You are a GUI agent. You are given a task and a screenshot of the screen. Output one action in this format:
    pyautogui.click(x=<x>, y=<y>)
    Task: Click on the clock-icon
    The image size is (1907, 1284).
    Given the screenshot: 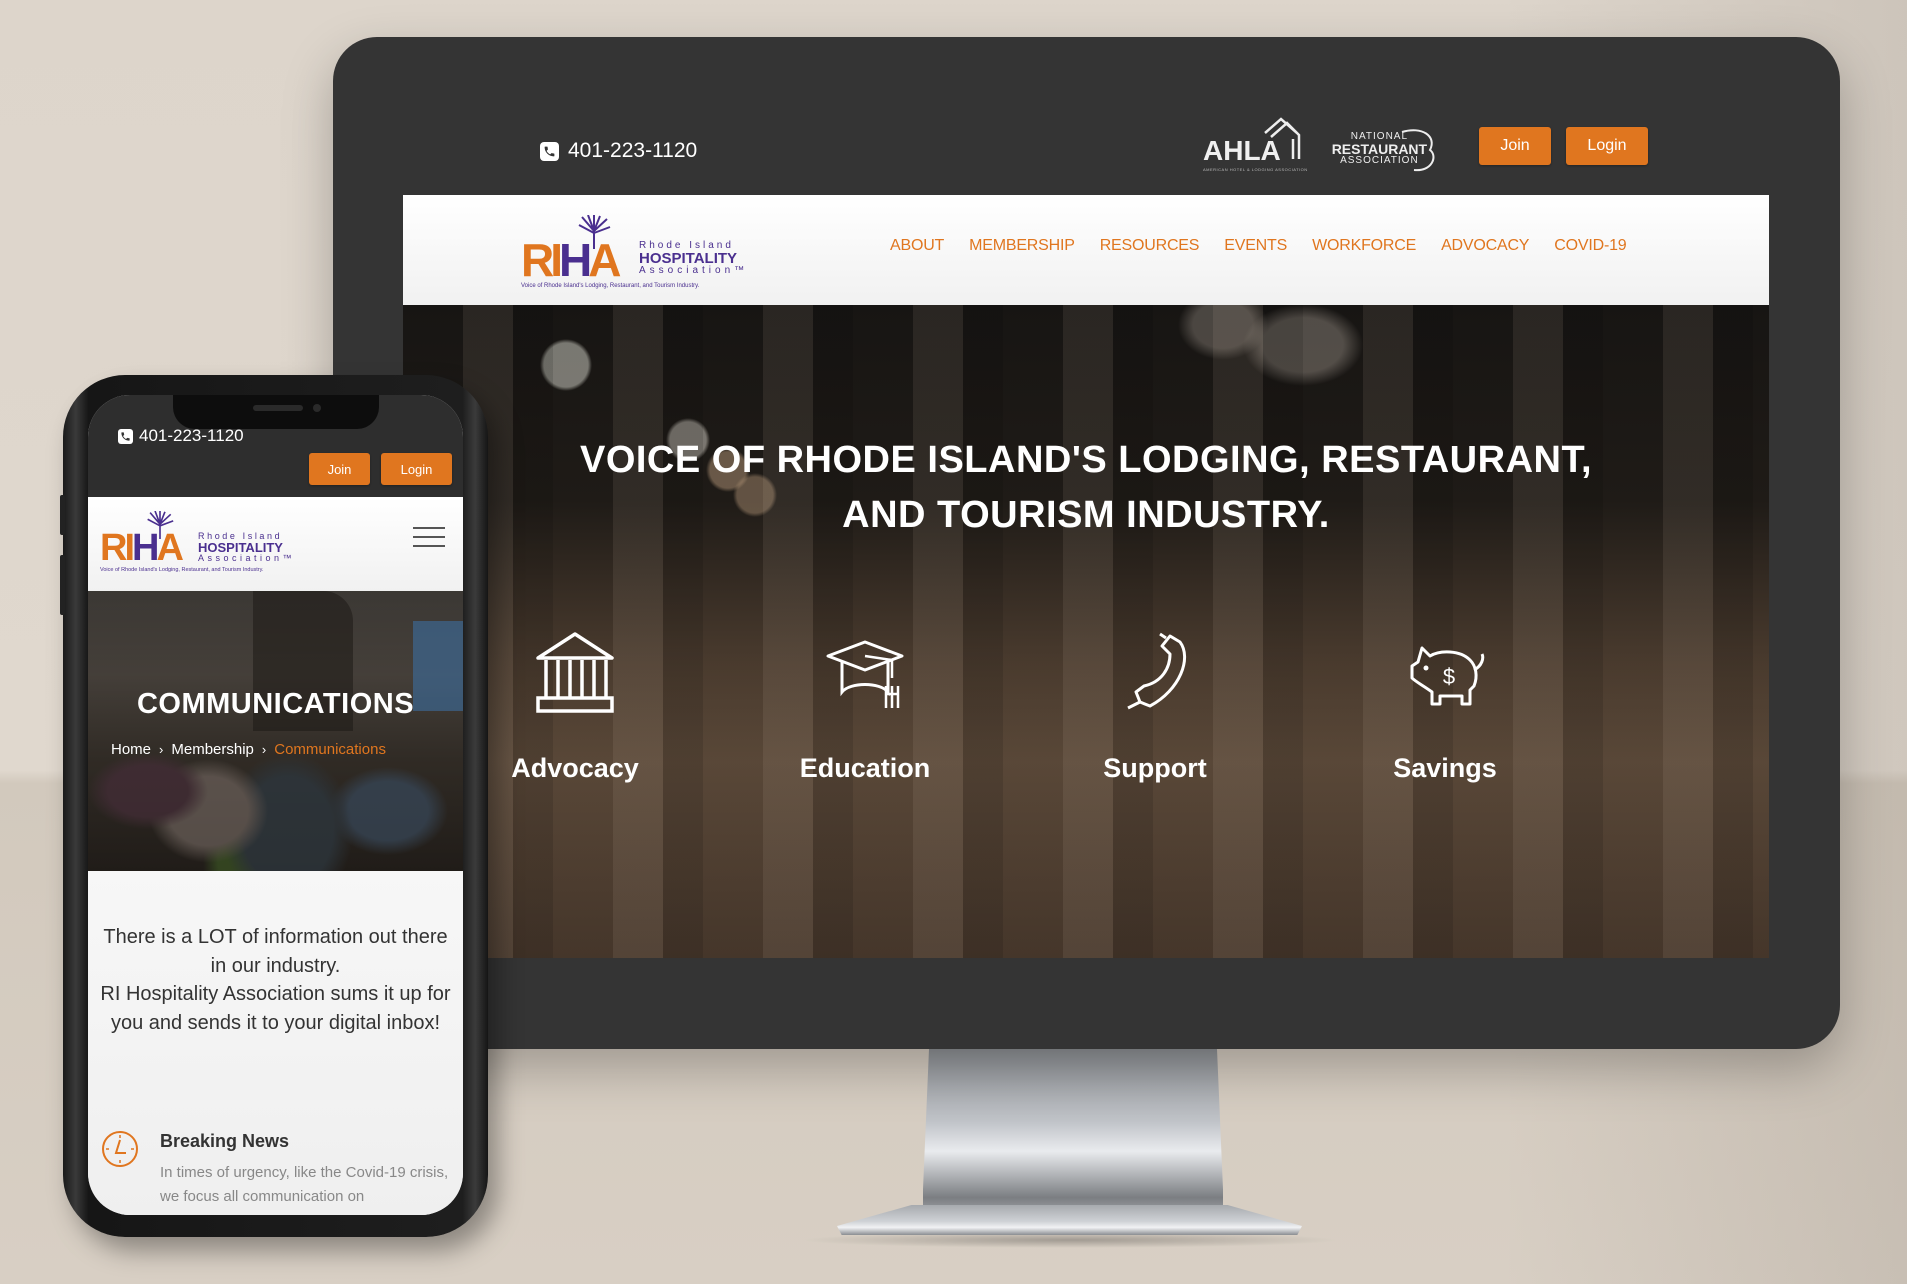 What is the action you would take?
    pyautogui.click(x=120, y=1149)
    